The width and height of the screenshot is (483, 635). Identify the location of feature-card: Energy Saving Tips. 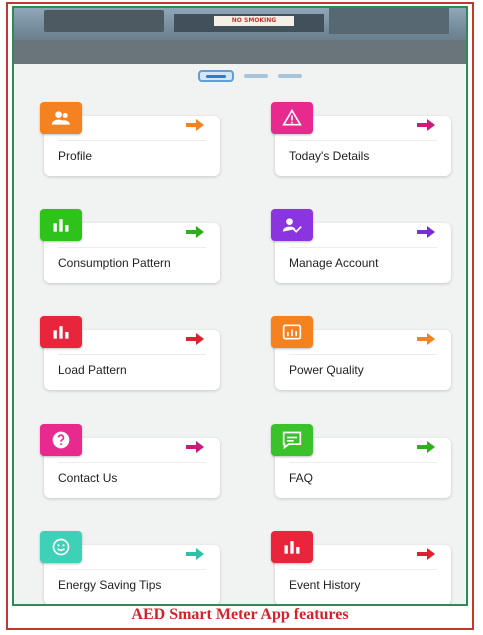
(130, 567).